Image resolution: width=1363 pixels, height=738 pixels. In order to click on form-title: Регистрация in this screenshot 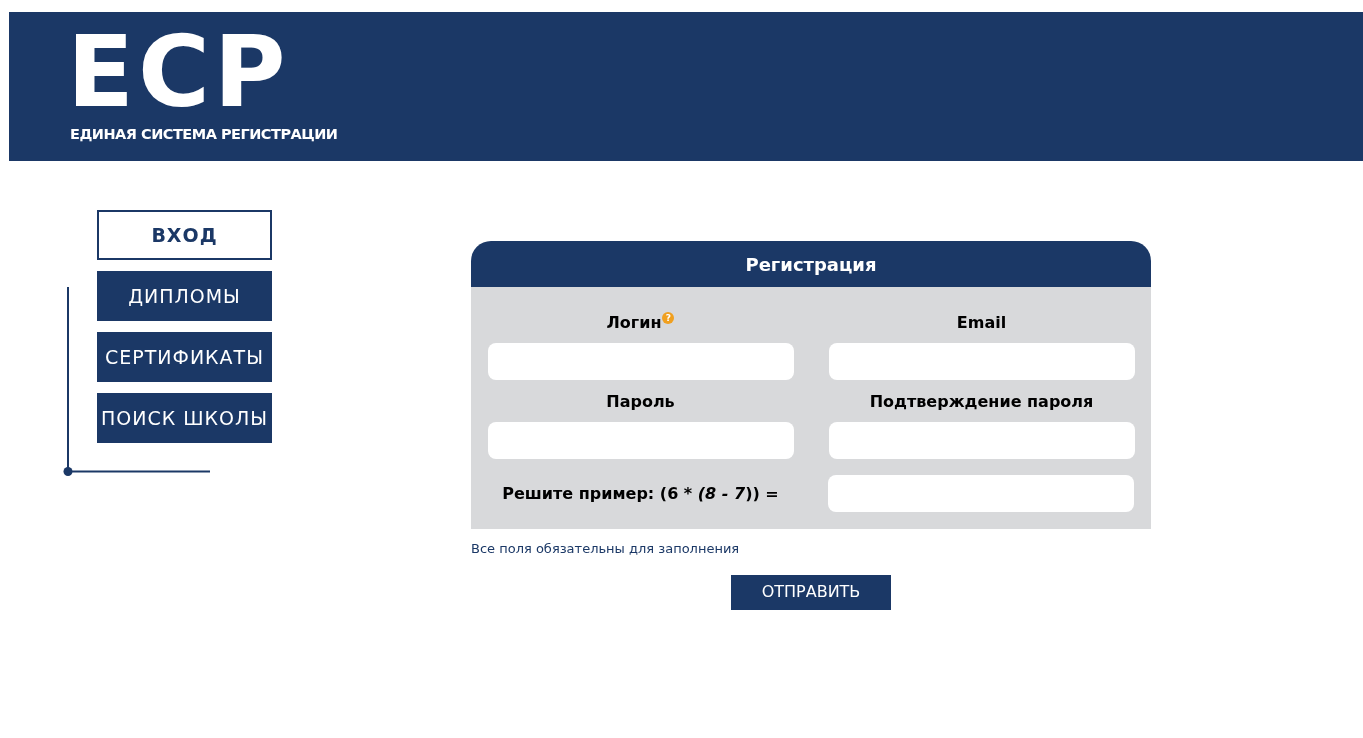, I will do `click(811, 264)`.